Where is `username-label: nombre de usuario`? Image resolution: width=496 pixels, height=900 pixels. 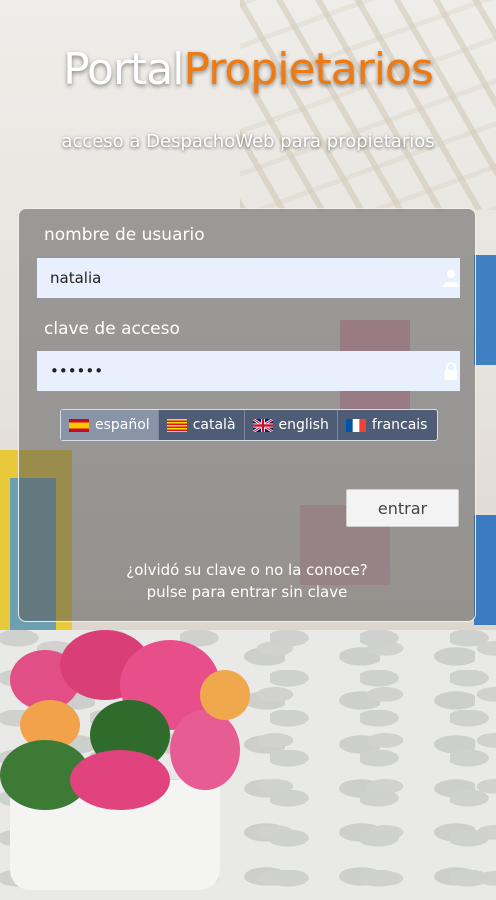
username-label: nombre de usuario is located at coordinates (124, 235).